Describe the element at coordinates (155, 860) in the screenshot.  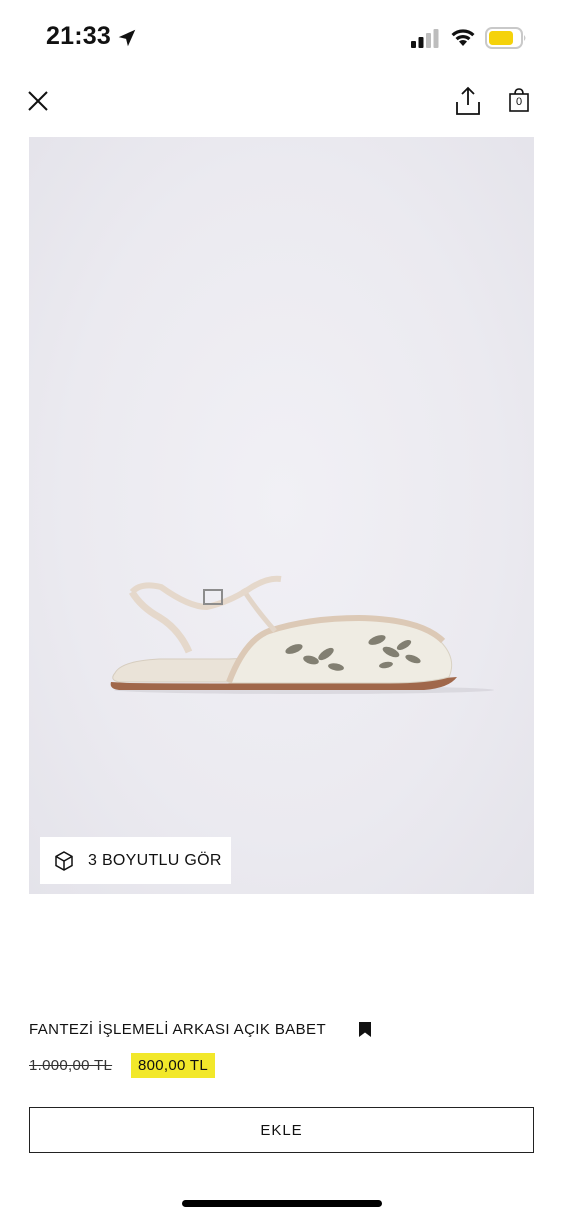
I see `view-3d-label: 3 BOYUTLU GÖR` at that location.